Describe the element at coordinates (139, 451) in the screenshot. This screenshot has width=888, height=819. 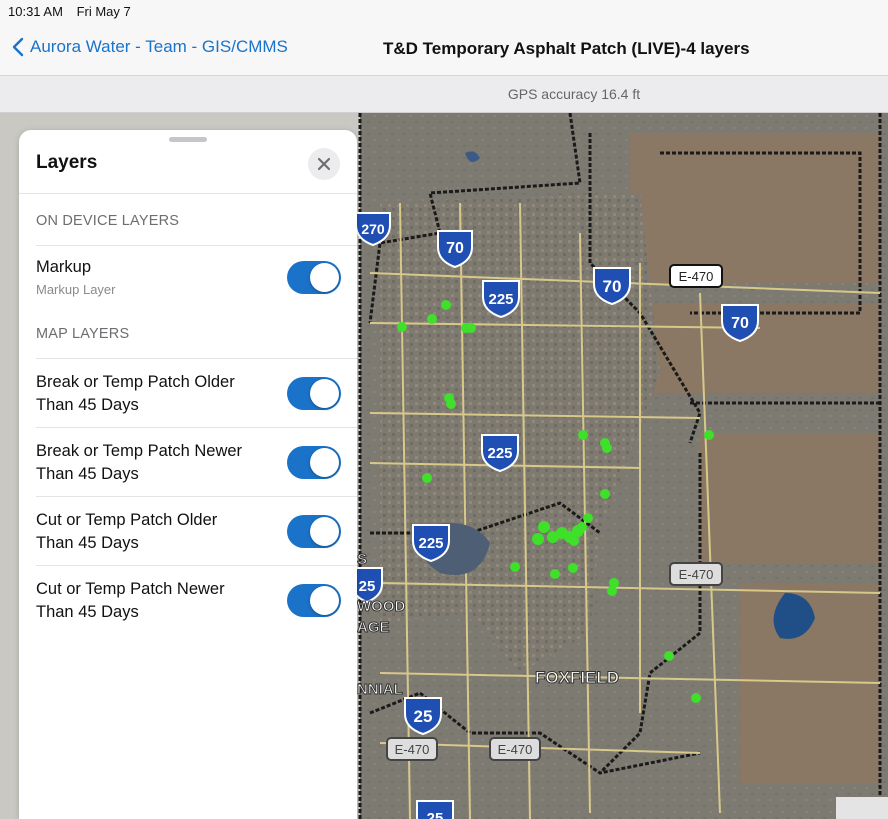
I see `layer-name-line1: Break or Temp Patch Newer` at that location.